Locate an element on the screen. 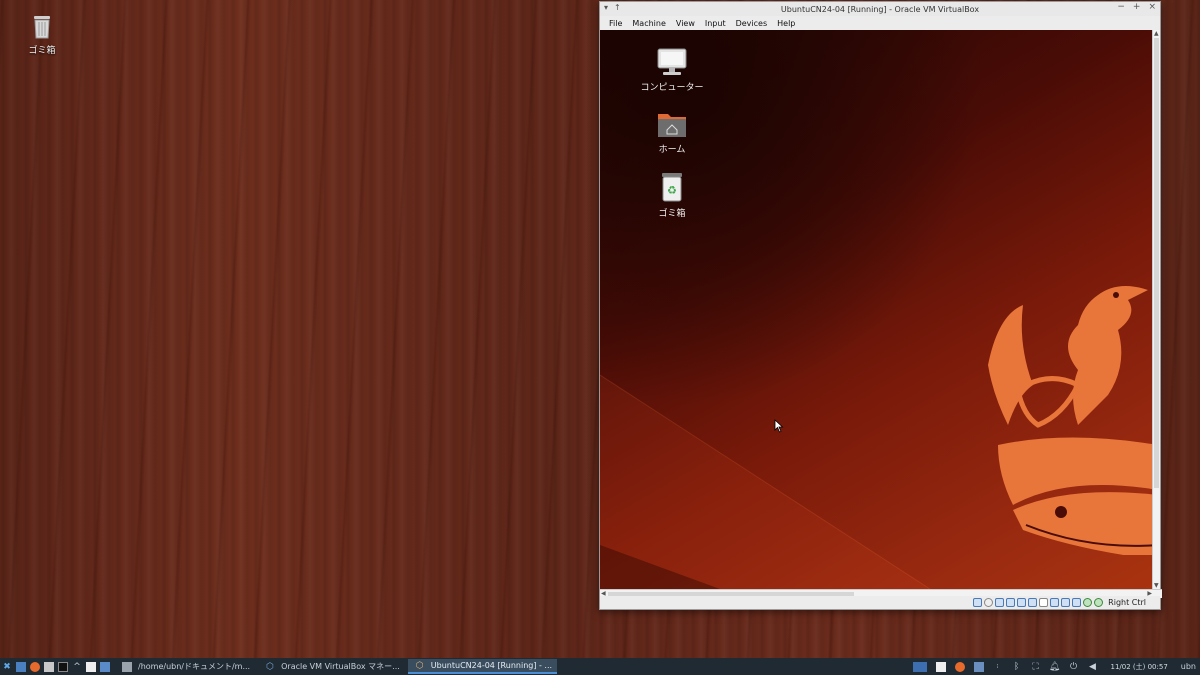 The width and height of the screenshot is (1200, 675). firefox-icon is located at coordinates (35, 666).